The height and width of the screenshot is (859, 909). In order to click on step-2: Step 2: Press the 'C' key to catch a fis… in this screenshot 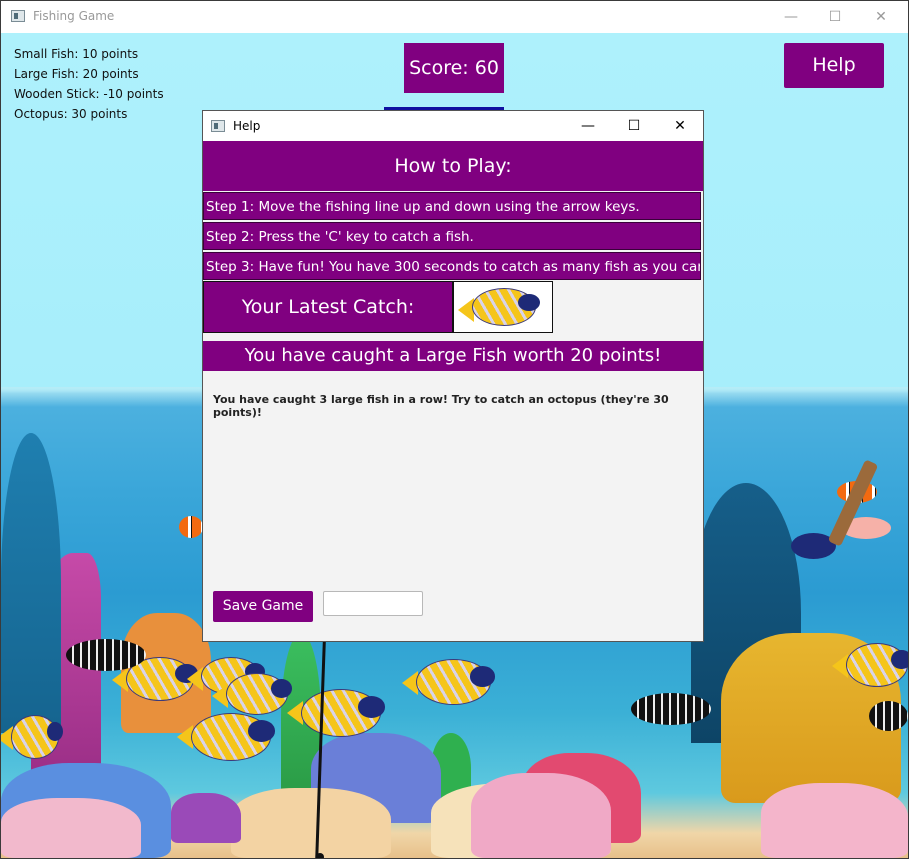, I will do `click(452, 236)`.